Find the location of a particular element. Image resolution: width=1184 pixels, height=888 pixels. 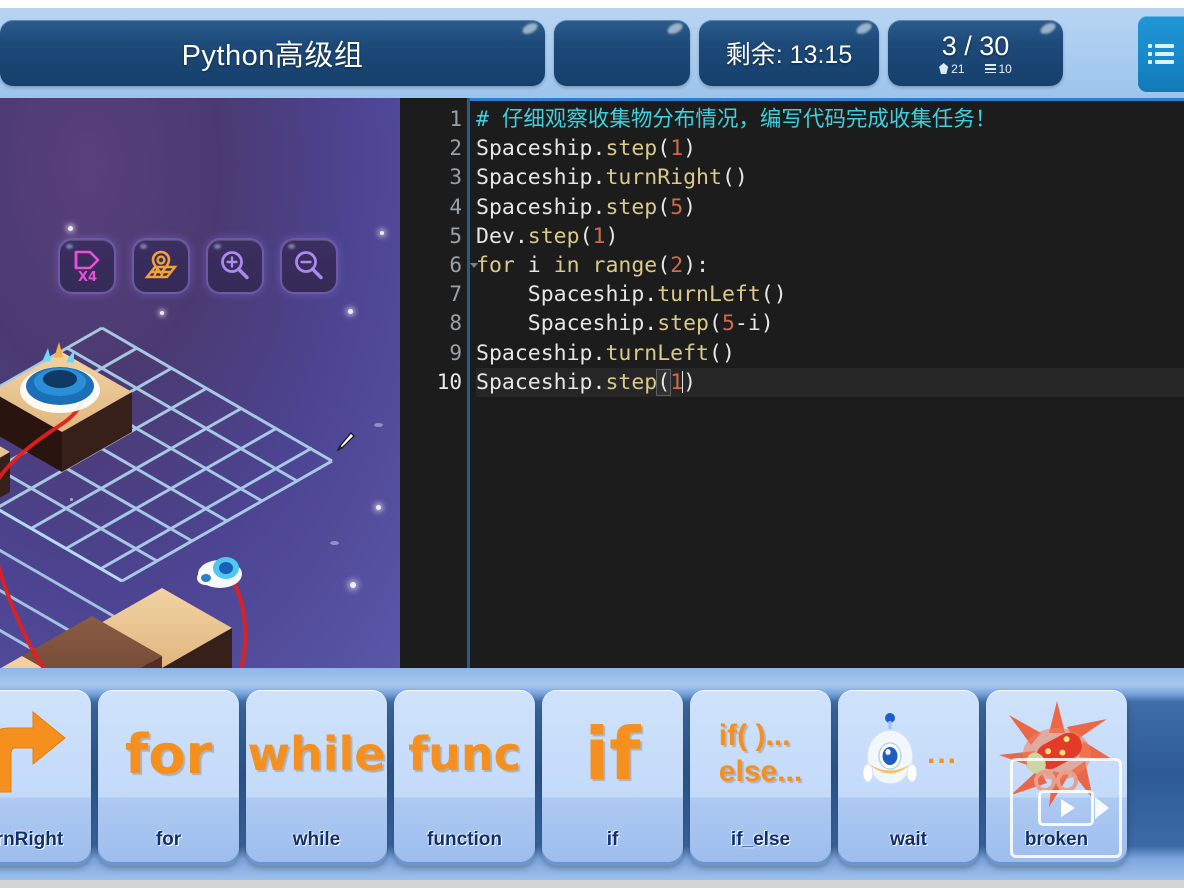

gem-icon is located at coordinates (944, 68).